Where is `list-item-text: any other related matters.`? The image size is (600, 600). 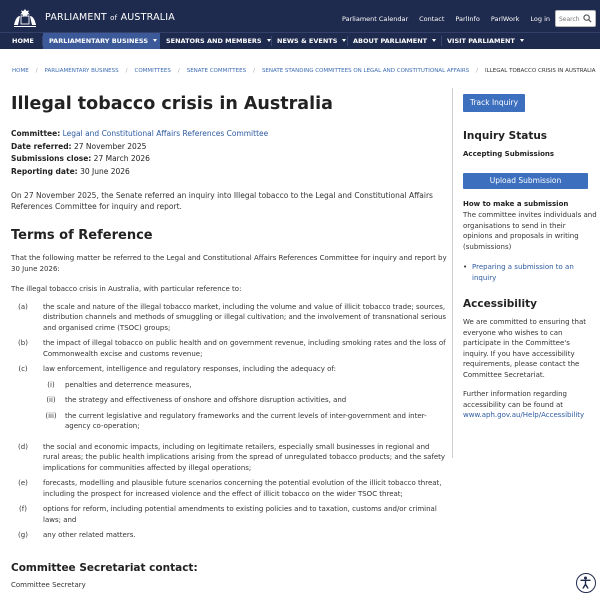 list-item-text: any other related matters. is located at coordinates (89, 535).